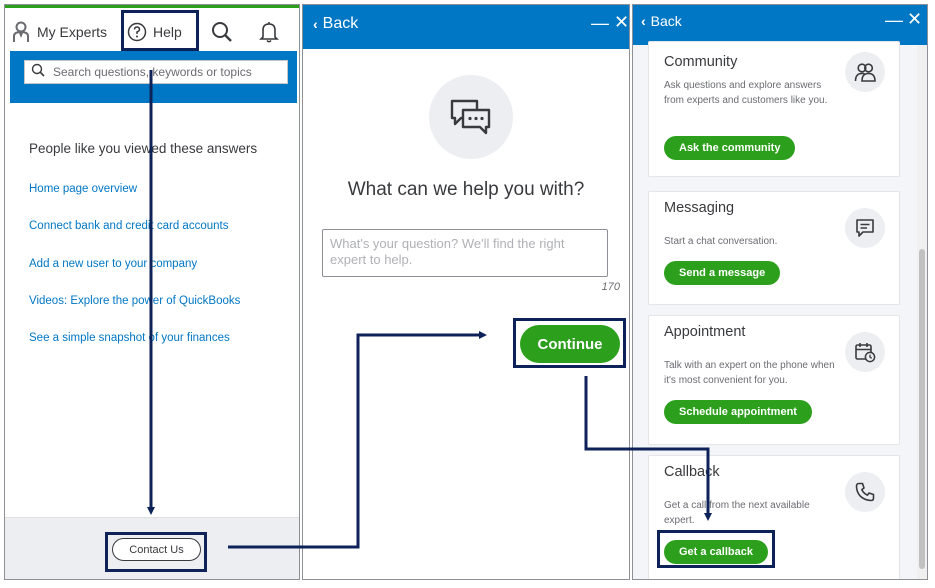 The image size is (935, 588). Describe the element at coordinates (701, 62) in the screenshot. I see `card-title: Community` at that location.